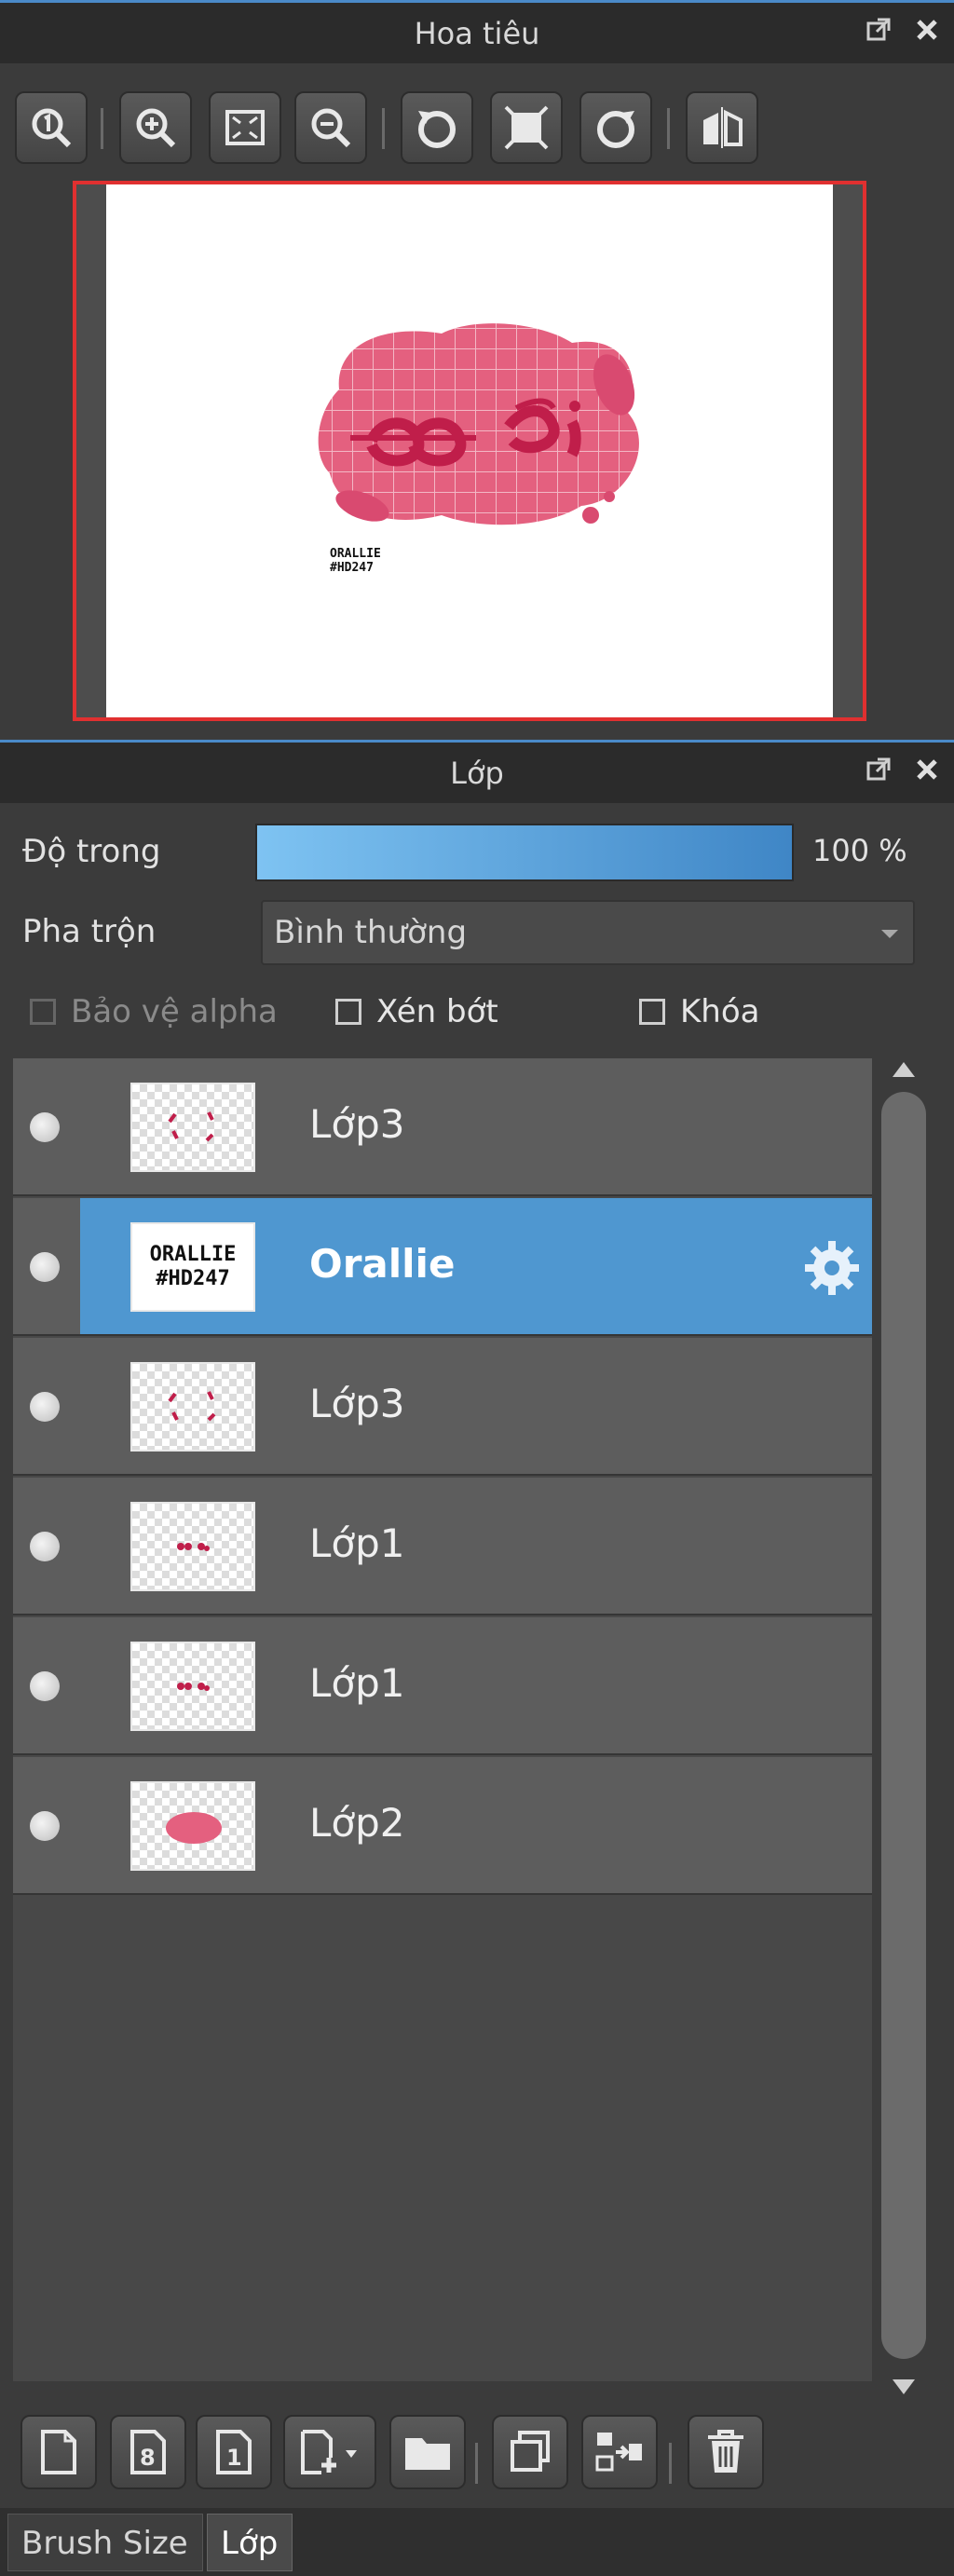  I want to click on zoom-out-button, so click(330, 128).